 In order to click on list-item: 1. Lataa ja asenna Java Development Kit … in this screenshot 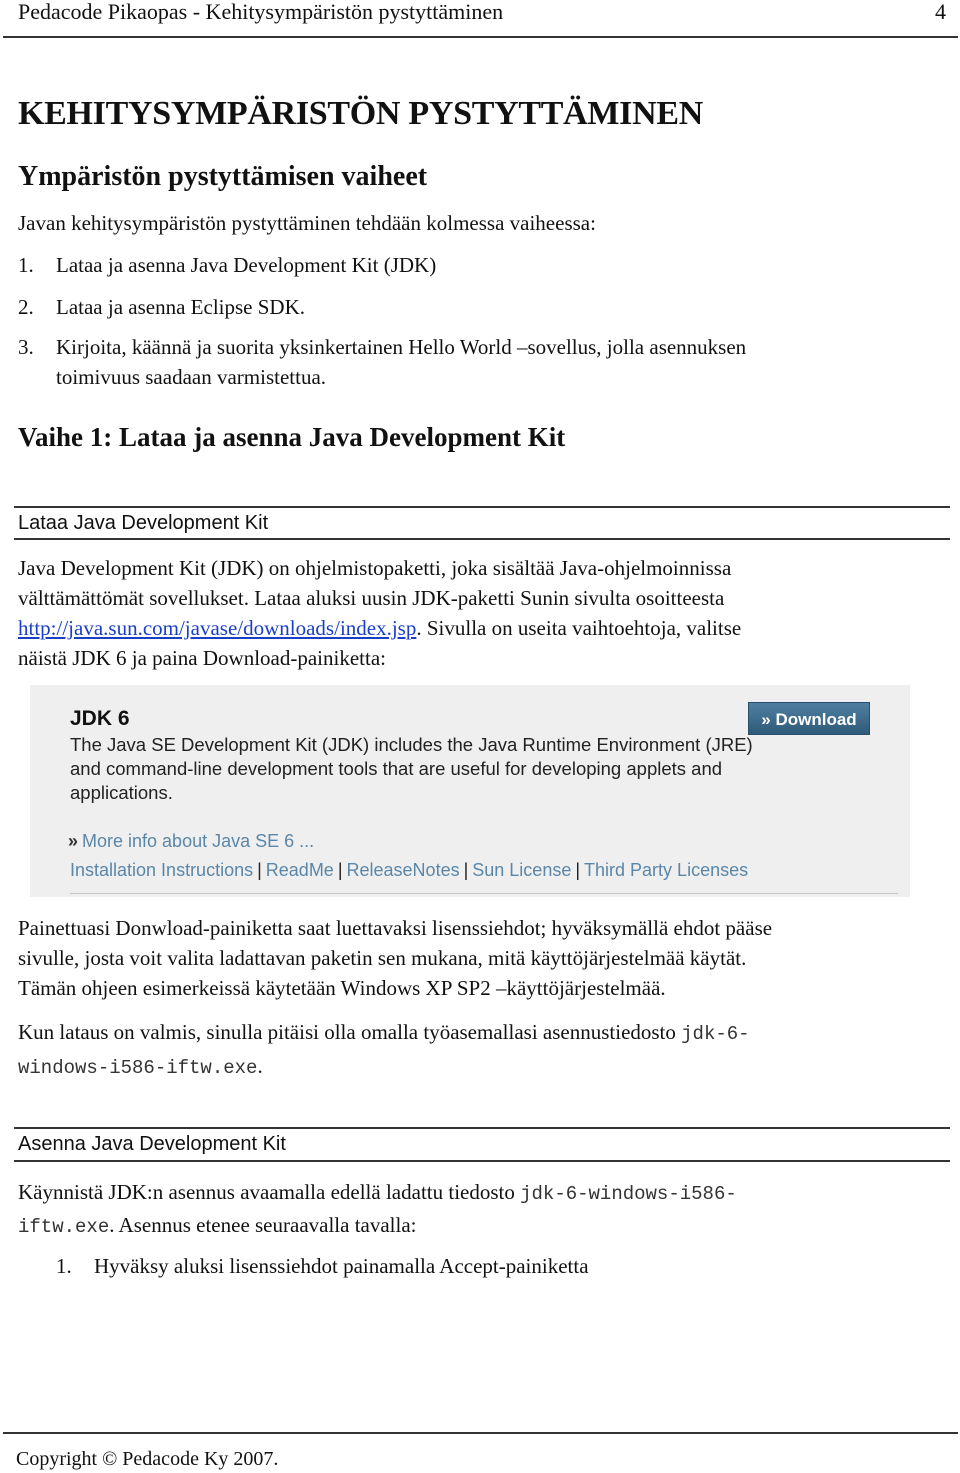, I will do `click(382, 265)`.